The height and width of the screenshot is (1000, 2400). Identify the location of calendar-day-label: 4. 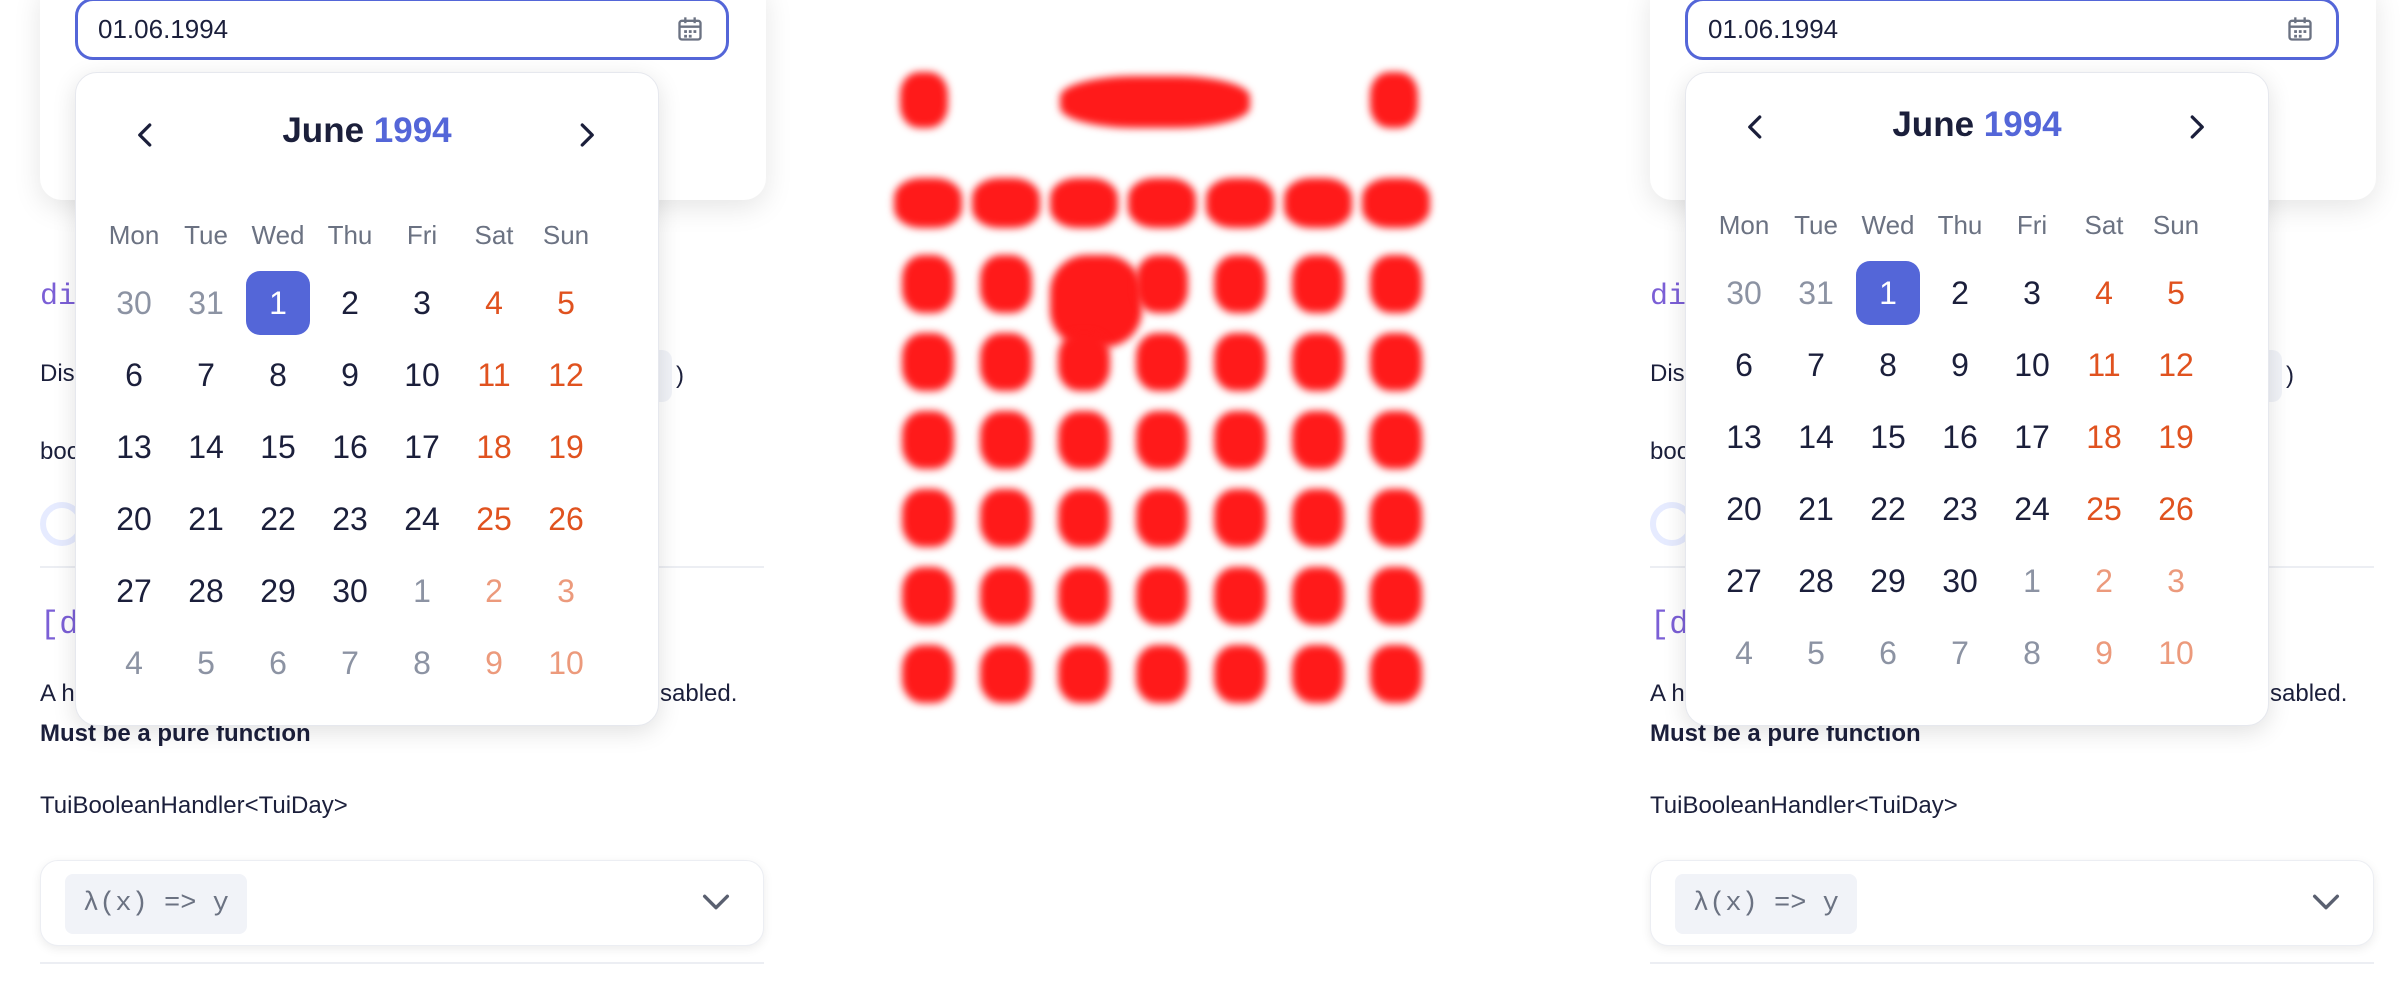
(1744, 653).